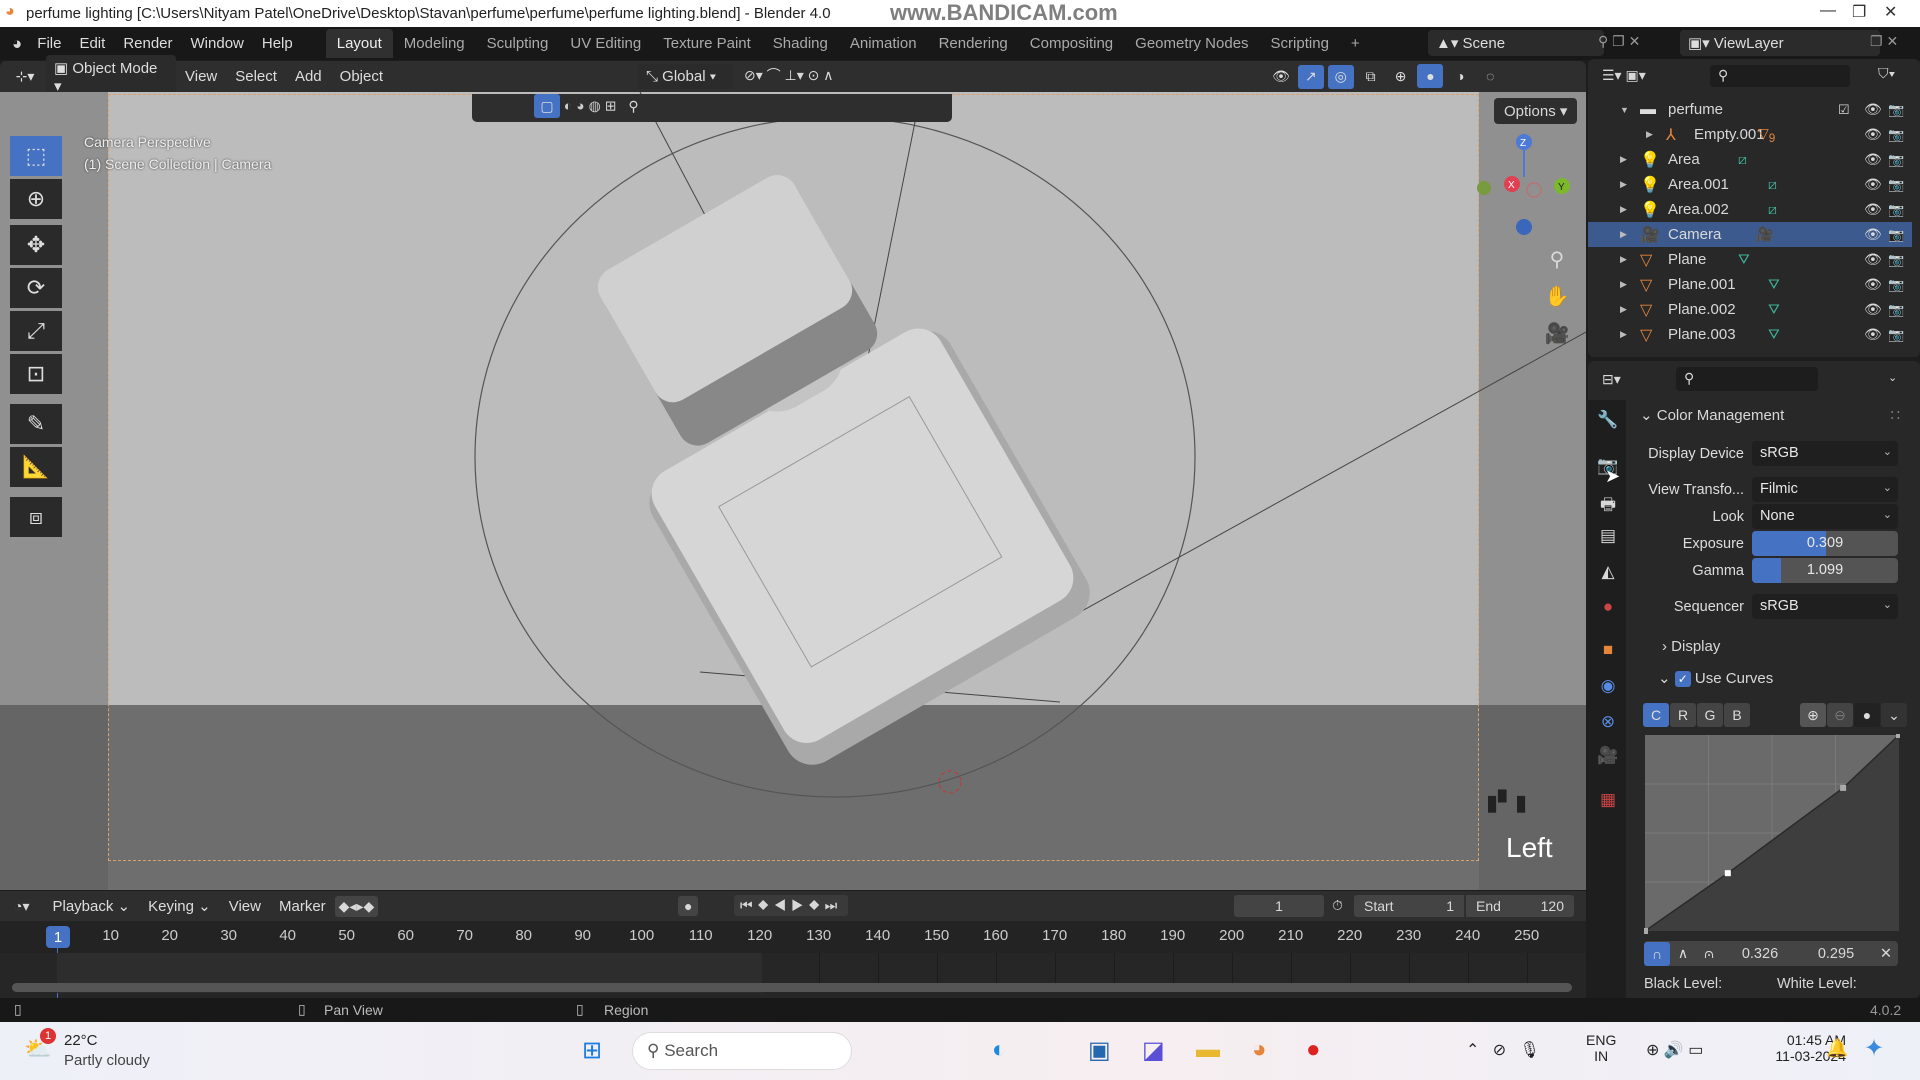  I want to click on xray-icon: ⧉, so click(1371, 77).